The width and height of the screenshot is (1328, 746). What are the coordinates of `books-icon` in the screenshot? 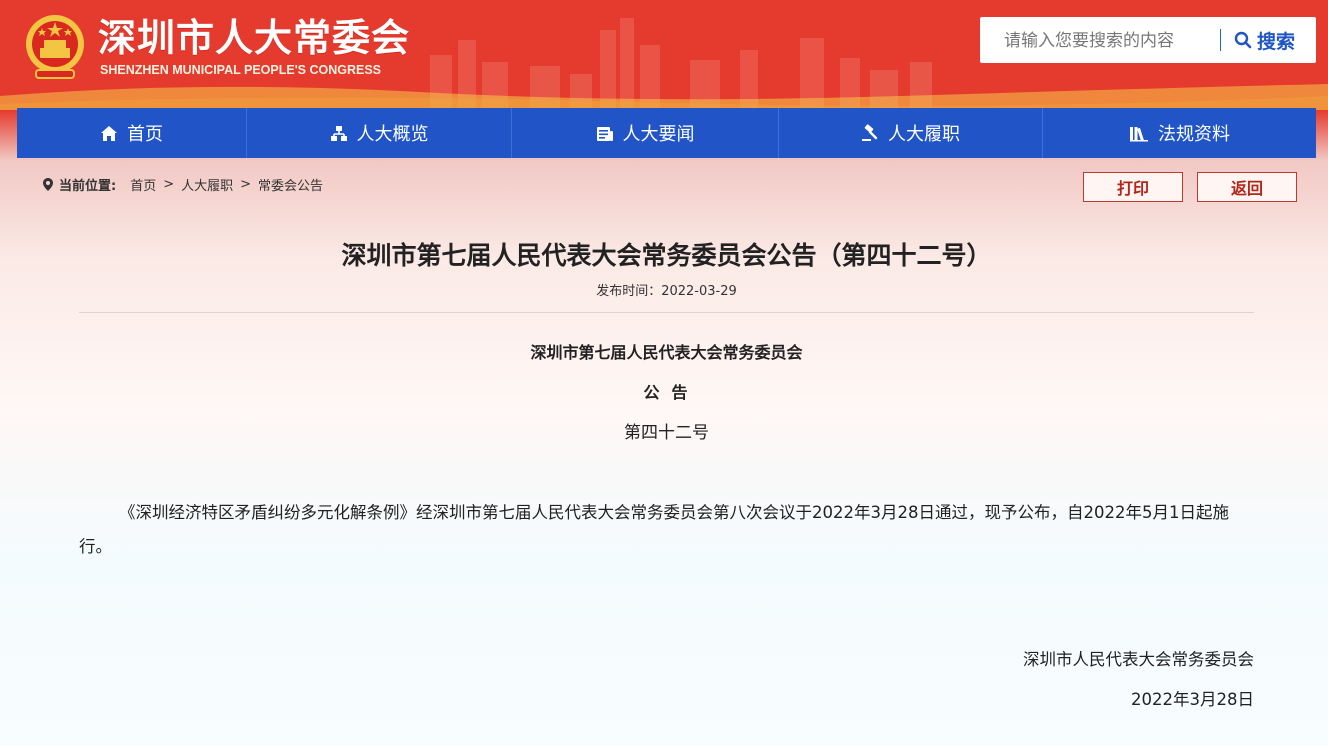 It's located at (1139, 133).